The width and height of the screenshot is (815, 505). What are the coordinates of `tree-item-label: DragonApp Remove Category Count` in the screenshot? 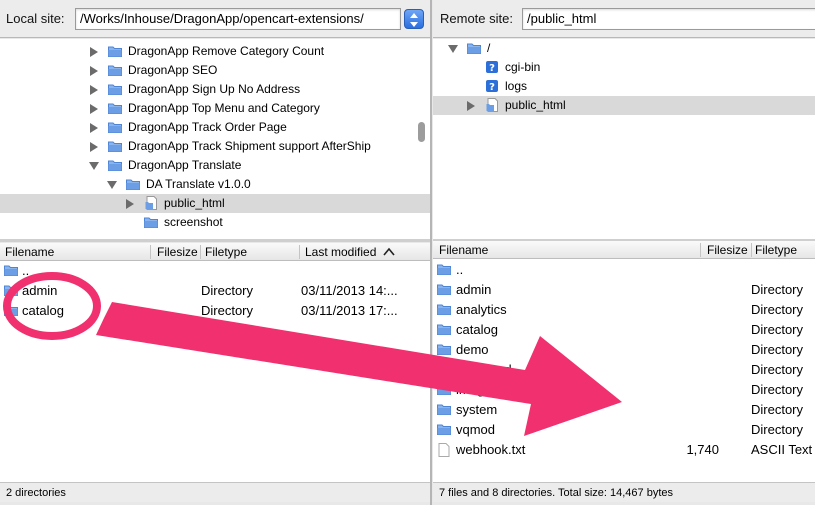 It's located at (226, 51).